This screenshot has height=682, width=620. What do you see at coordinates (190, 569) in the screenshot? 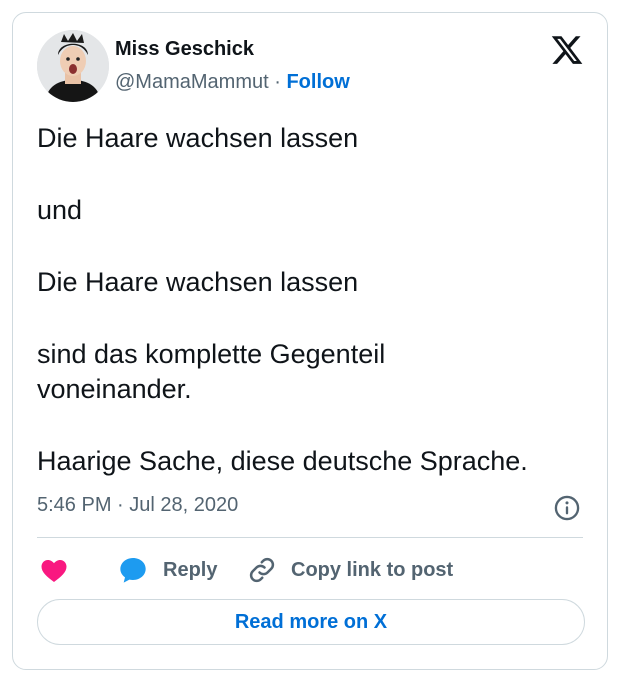
I see `reply-label: Reply` at bounding box center [190, 569].